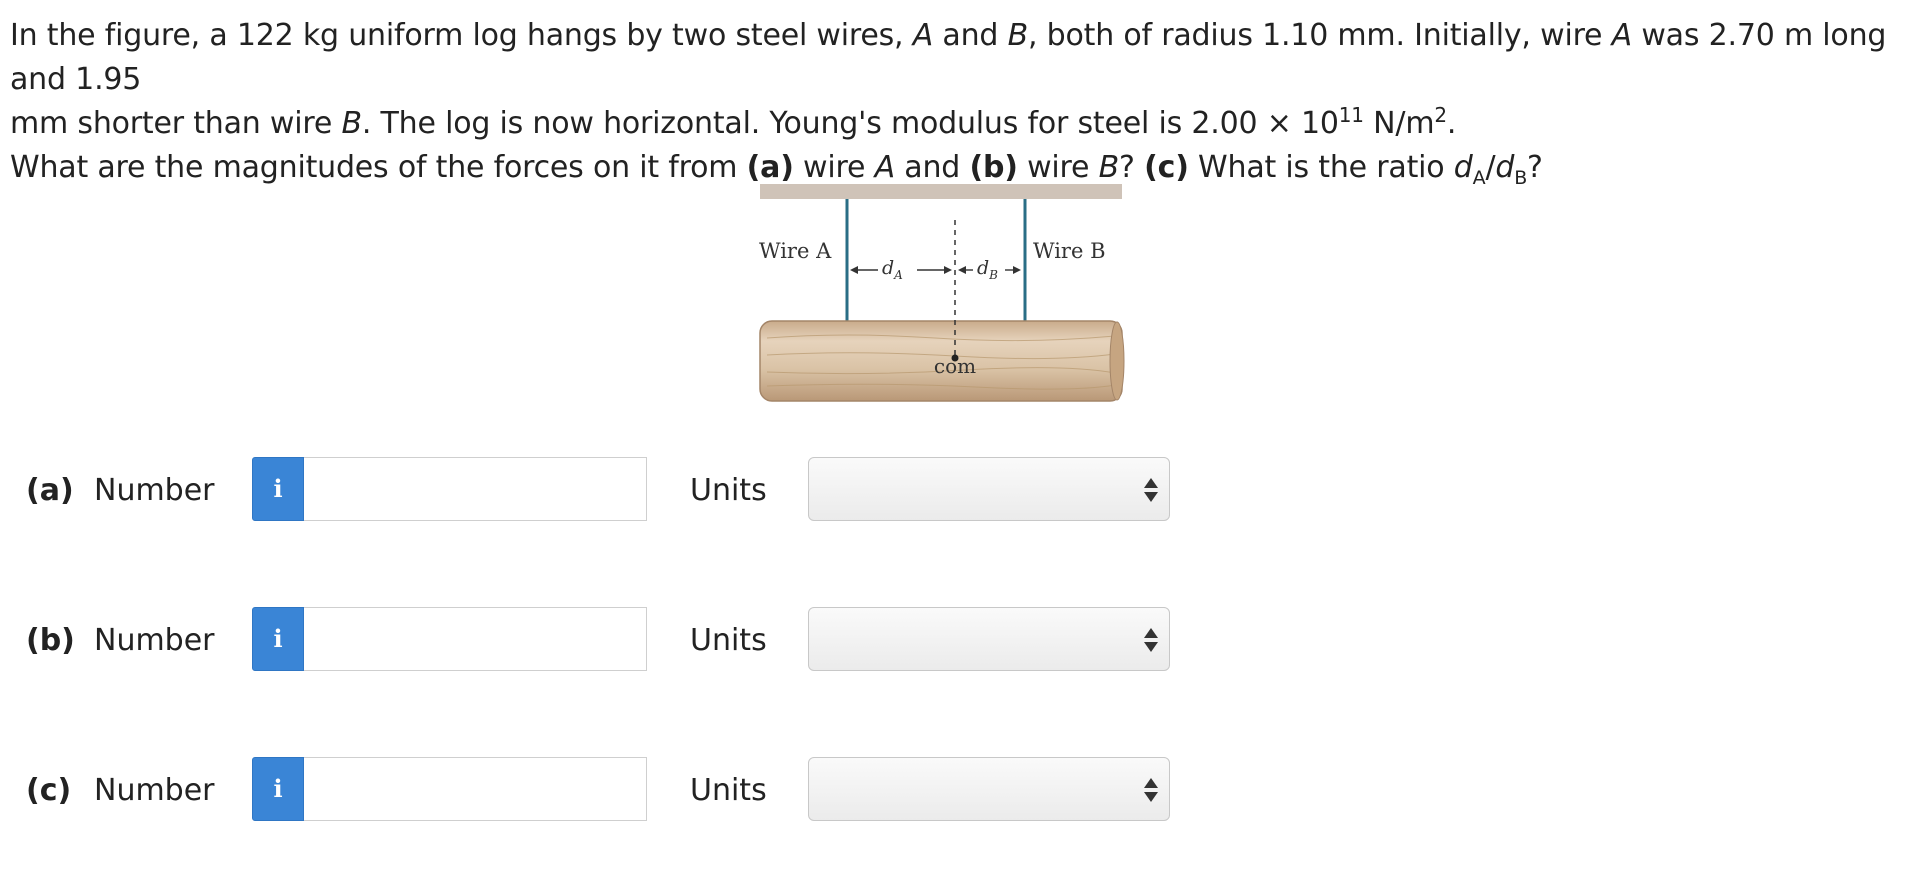  Describe the element at coordinates (987, 269) in the screenshot. I see `db-label: dB` at that location.